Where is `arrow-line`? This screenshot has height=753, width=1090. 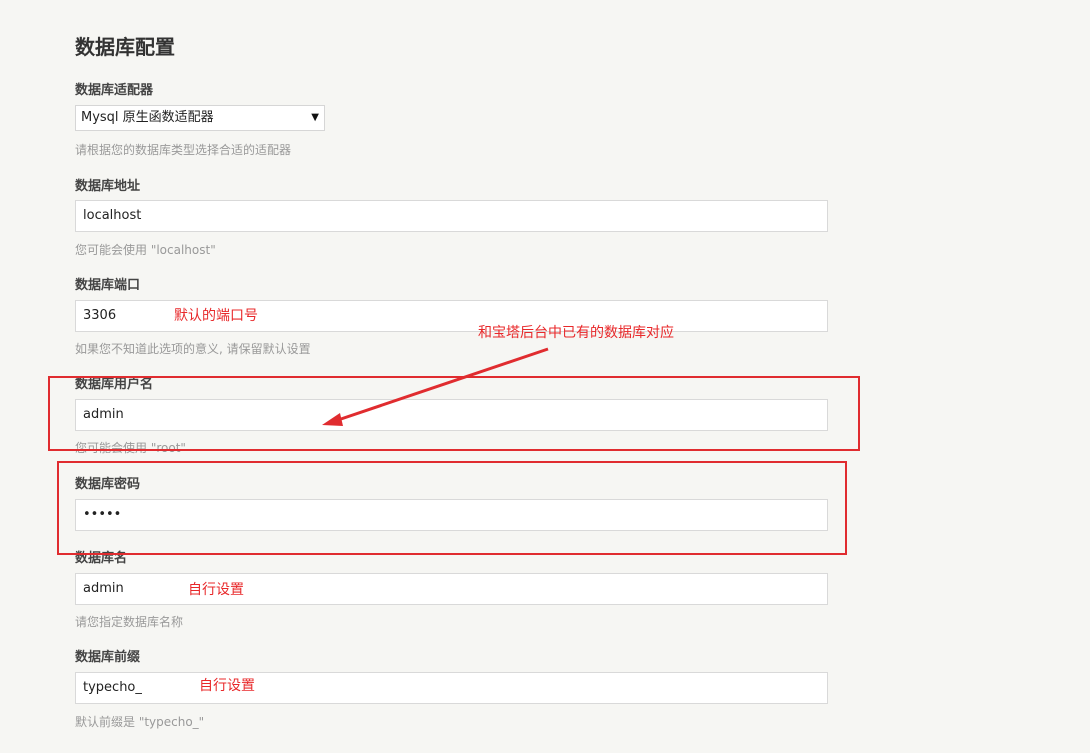
arrow-line is located at coordinates (441, 385).